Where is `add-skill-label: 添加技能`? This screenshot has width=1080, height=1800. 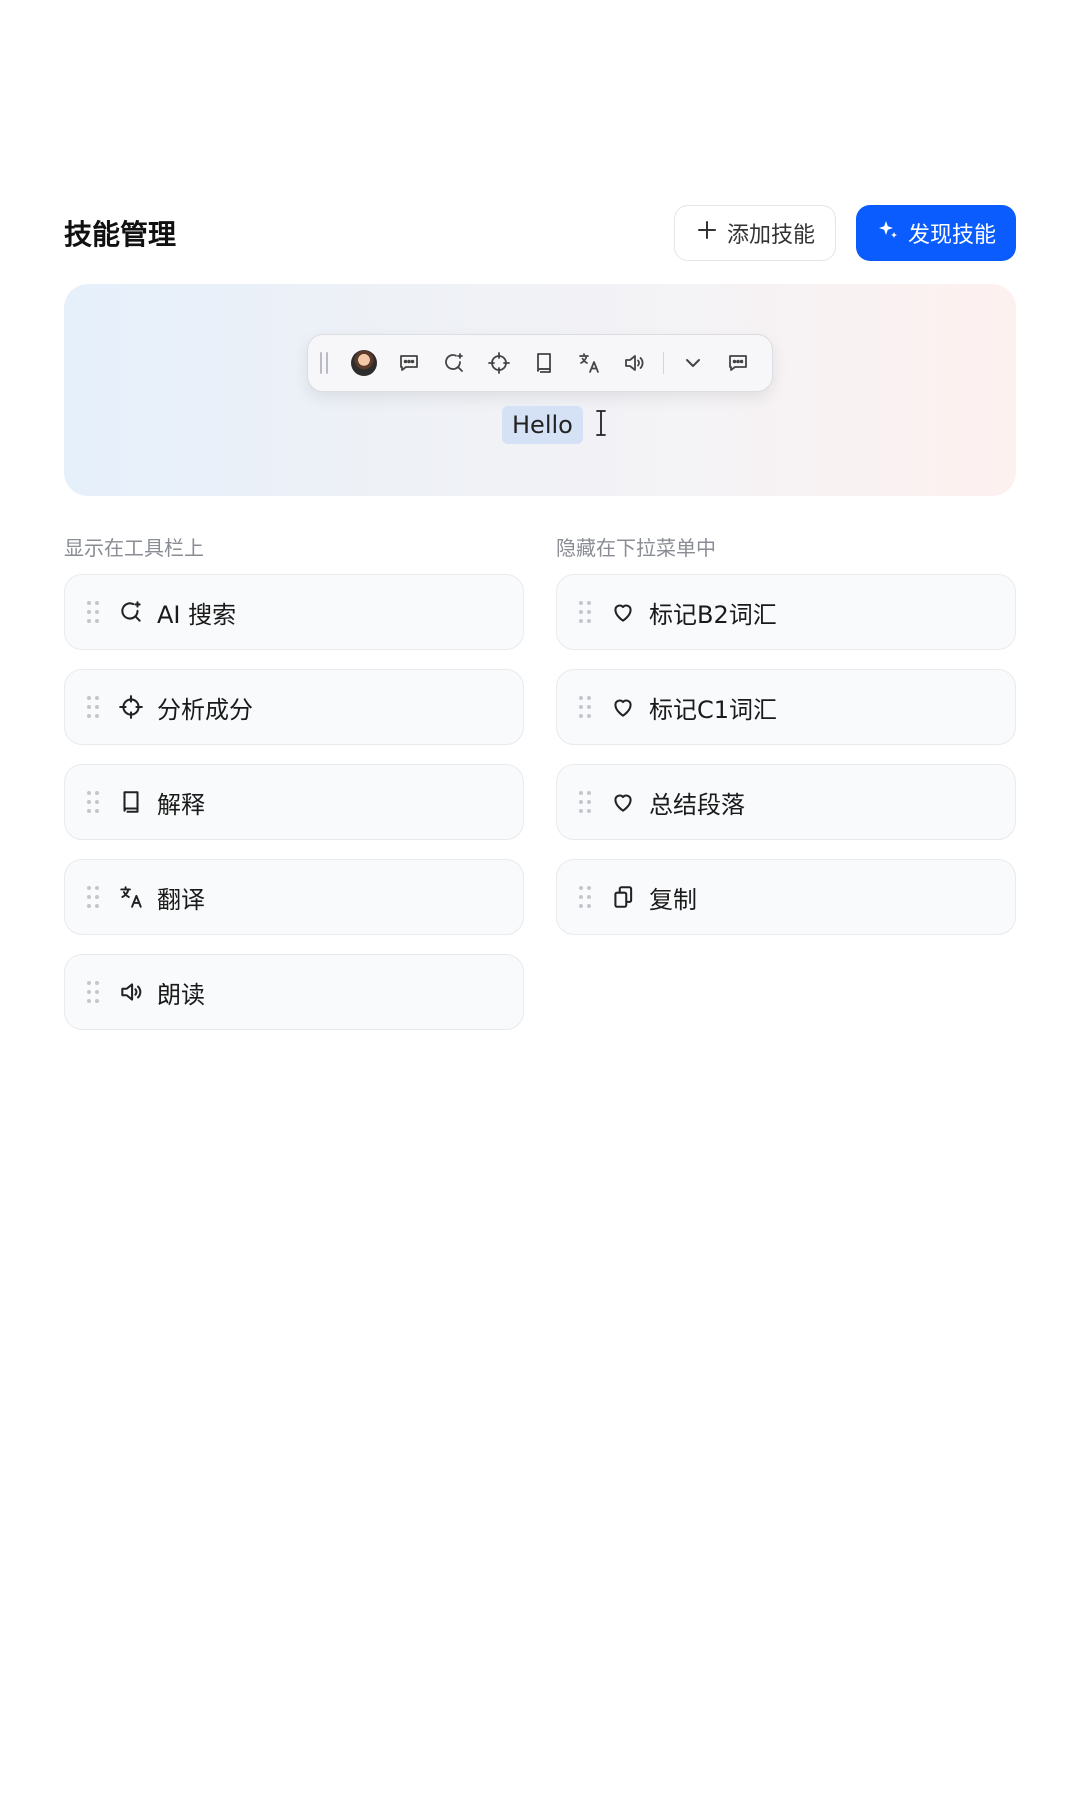
add-skill-label: 添加技能 is located at coordinates (770, 234).